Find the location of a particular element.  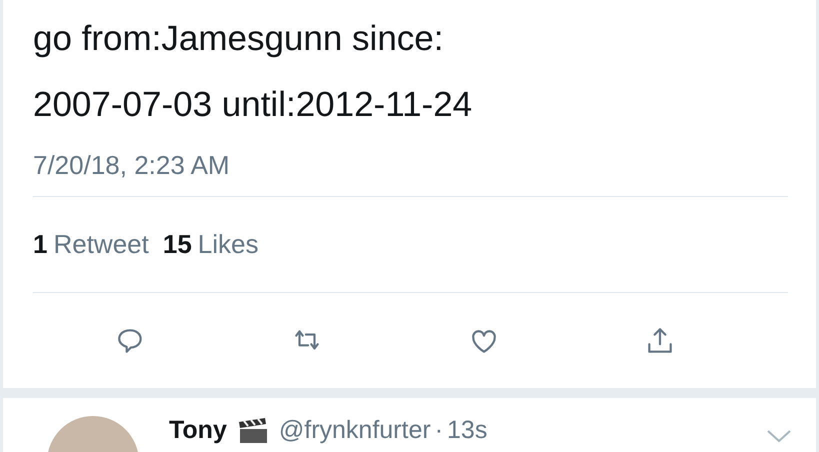

user-name: Tony is located at coordinates (198, 430).